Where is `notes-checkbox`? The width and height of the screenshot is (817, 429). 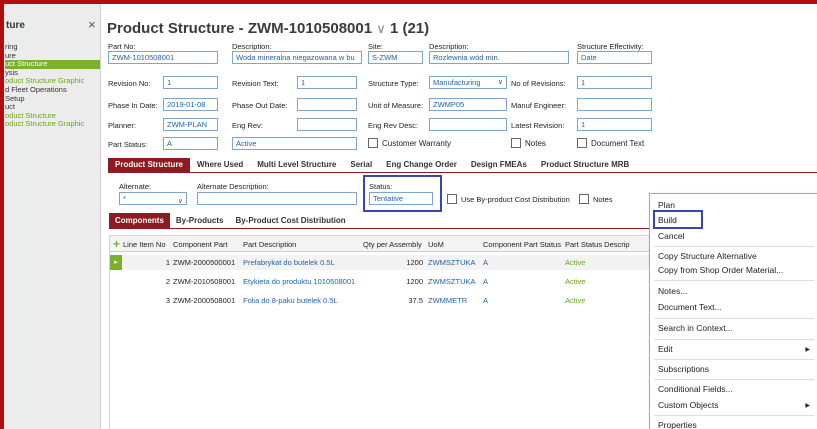 notes-checkbox is located at coordinates (516, 143).